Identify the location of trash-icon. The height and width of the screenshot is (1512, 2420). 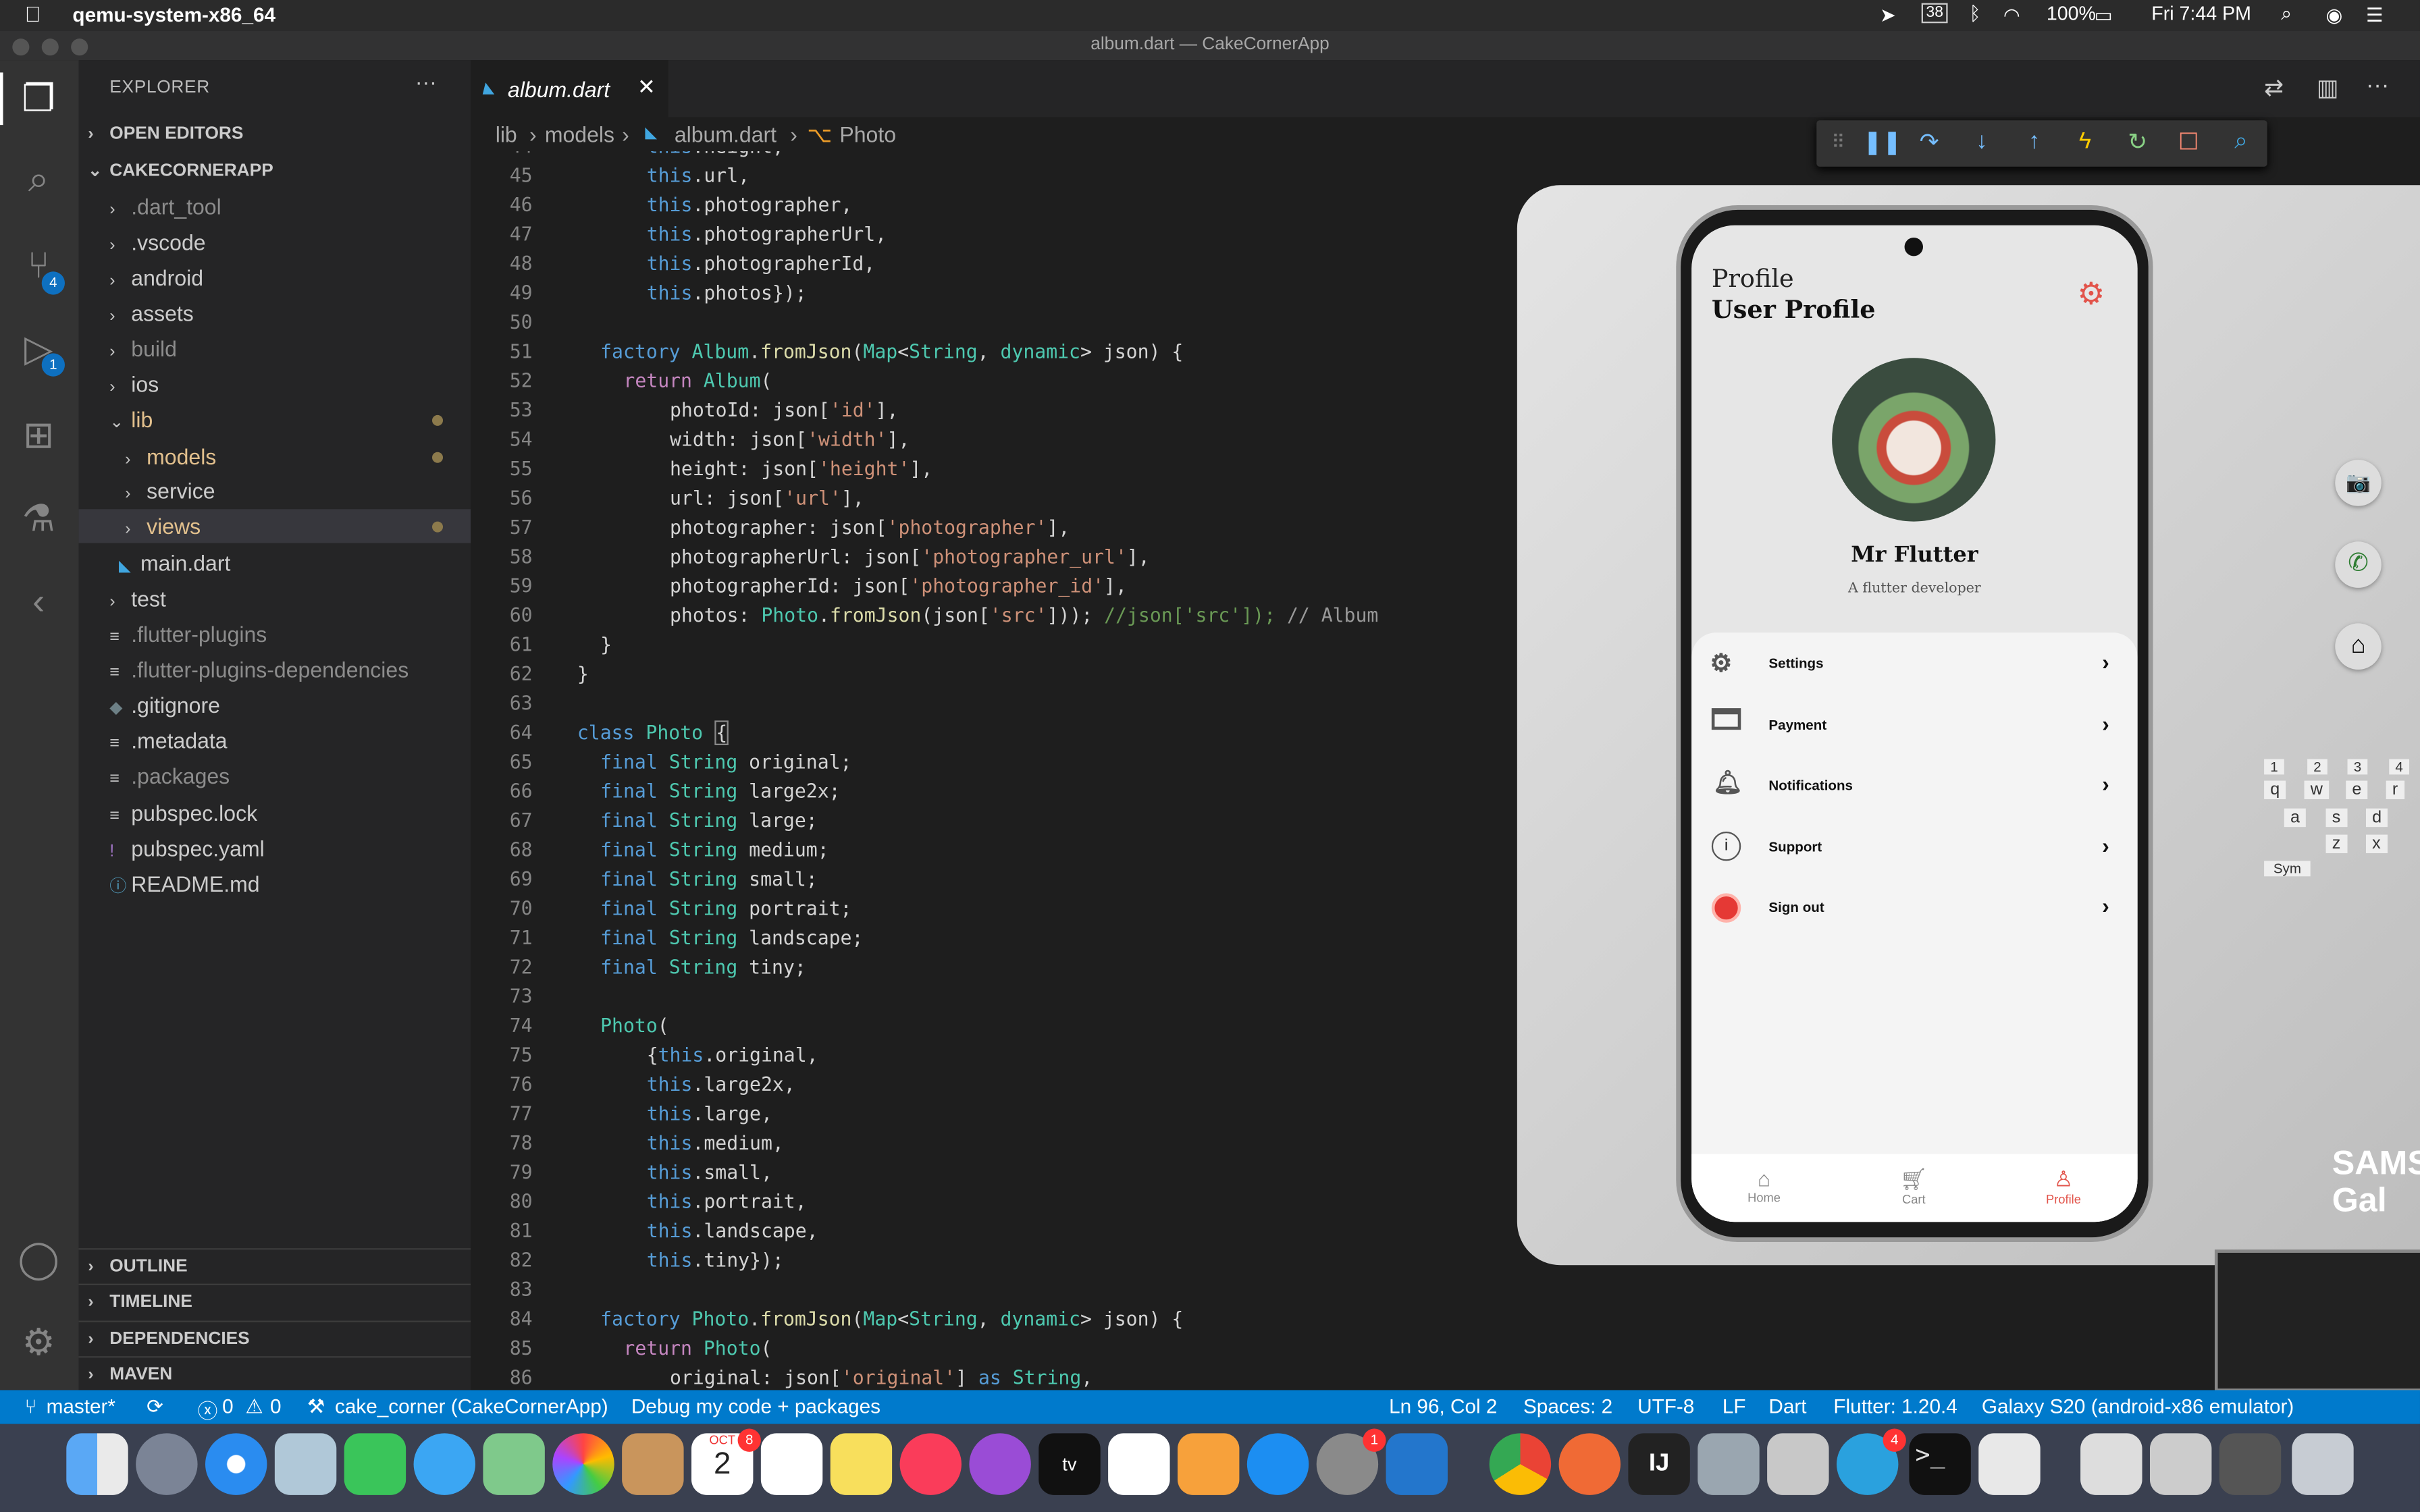
(2323, 1464).